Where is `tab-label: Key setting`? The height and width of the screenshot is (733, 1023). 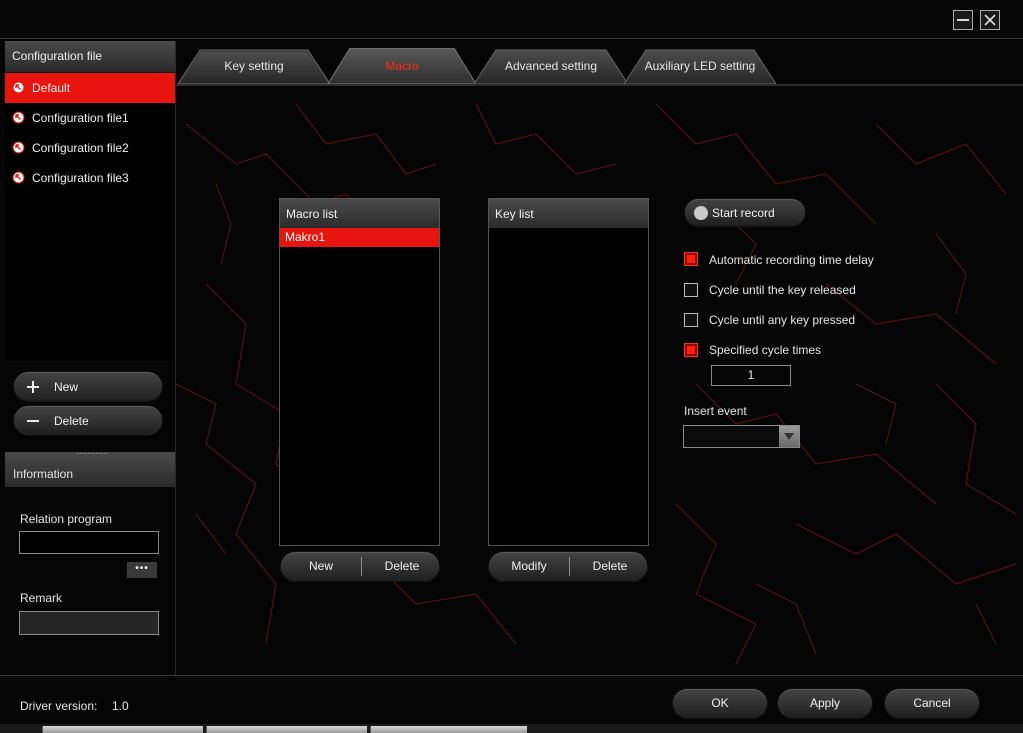
tab-label: Key setting is located at coordinates (254, 66).